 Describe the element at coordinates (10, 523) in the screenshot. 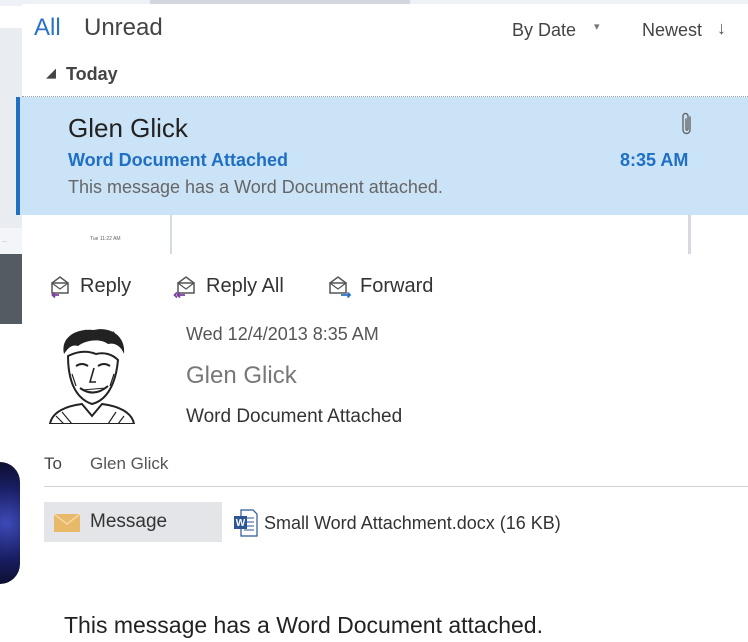

I see `background-image-fragment` at that location.